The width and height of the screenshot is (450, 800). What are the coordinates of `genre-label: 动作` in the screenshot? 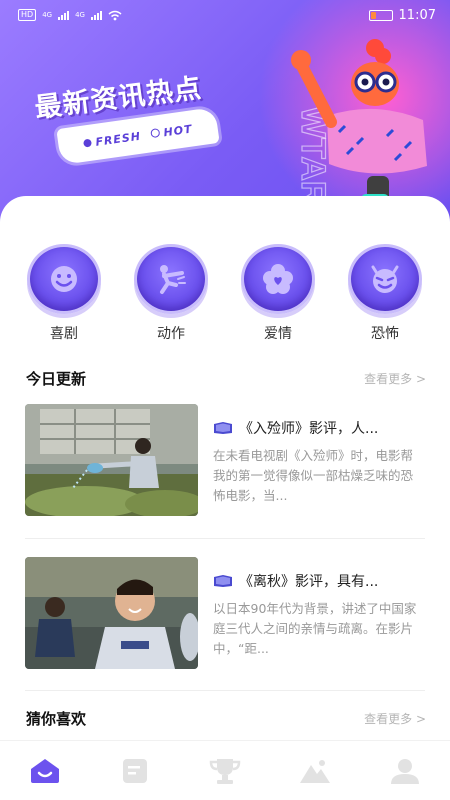 It's located at (171, 334).